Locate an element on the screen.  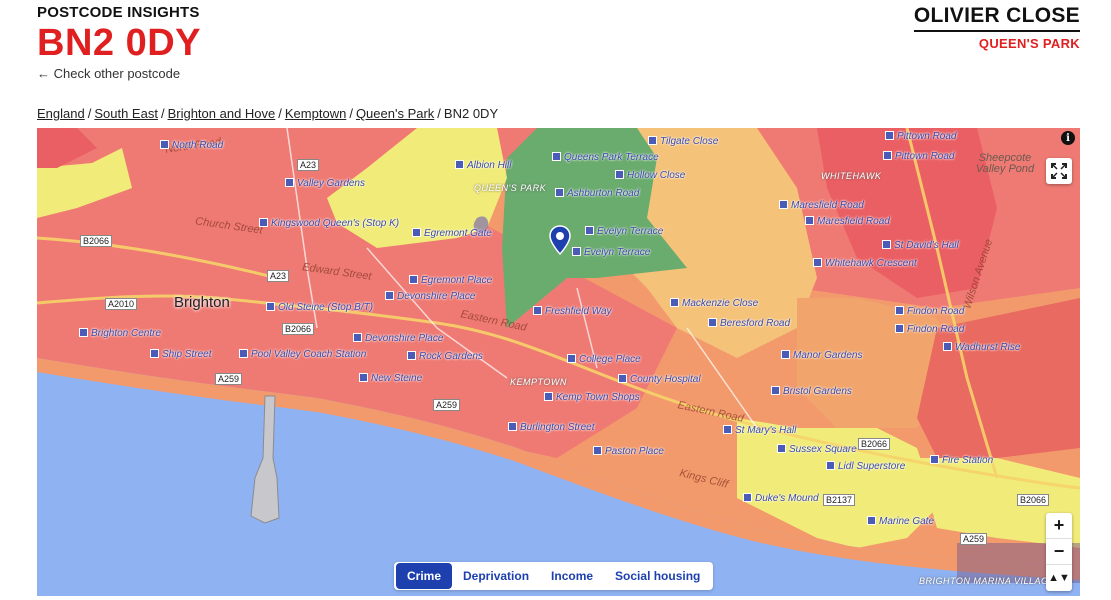
bus-stop-wadhurst-rise: Wadhurst Rise is located at coordinates (981, 347).